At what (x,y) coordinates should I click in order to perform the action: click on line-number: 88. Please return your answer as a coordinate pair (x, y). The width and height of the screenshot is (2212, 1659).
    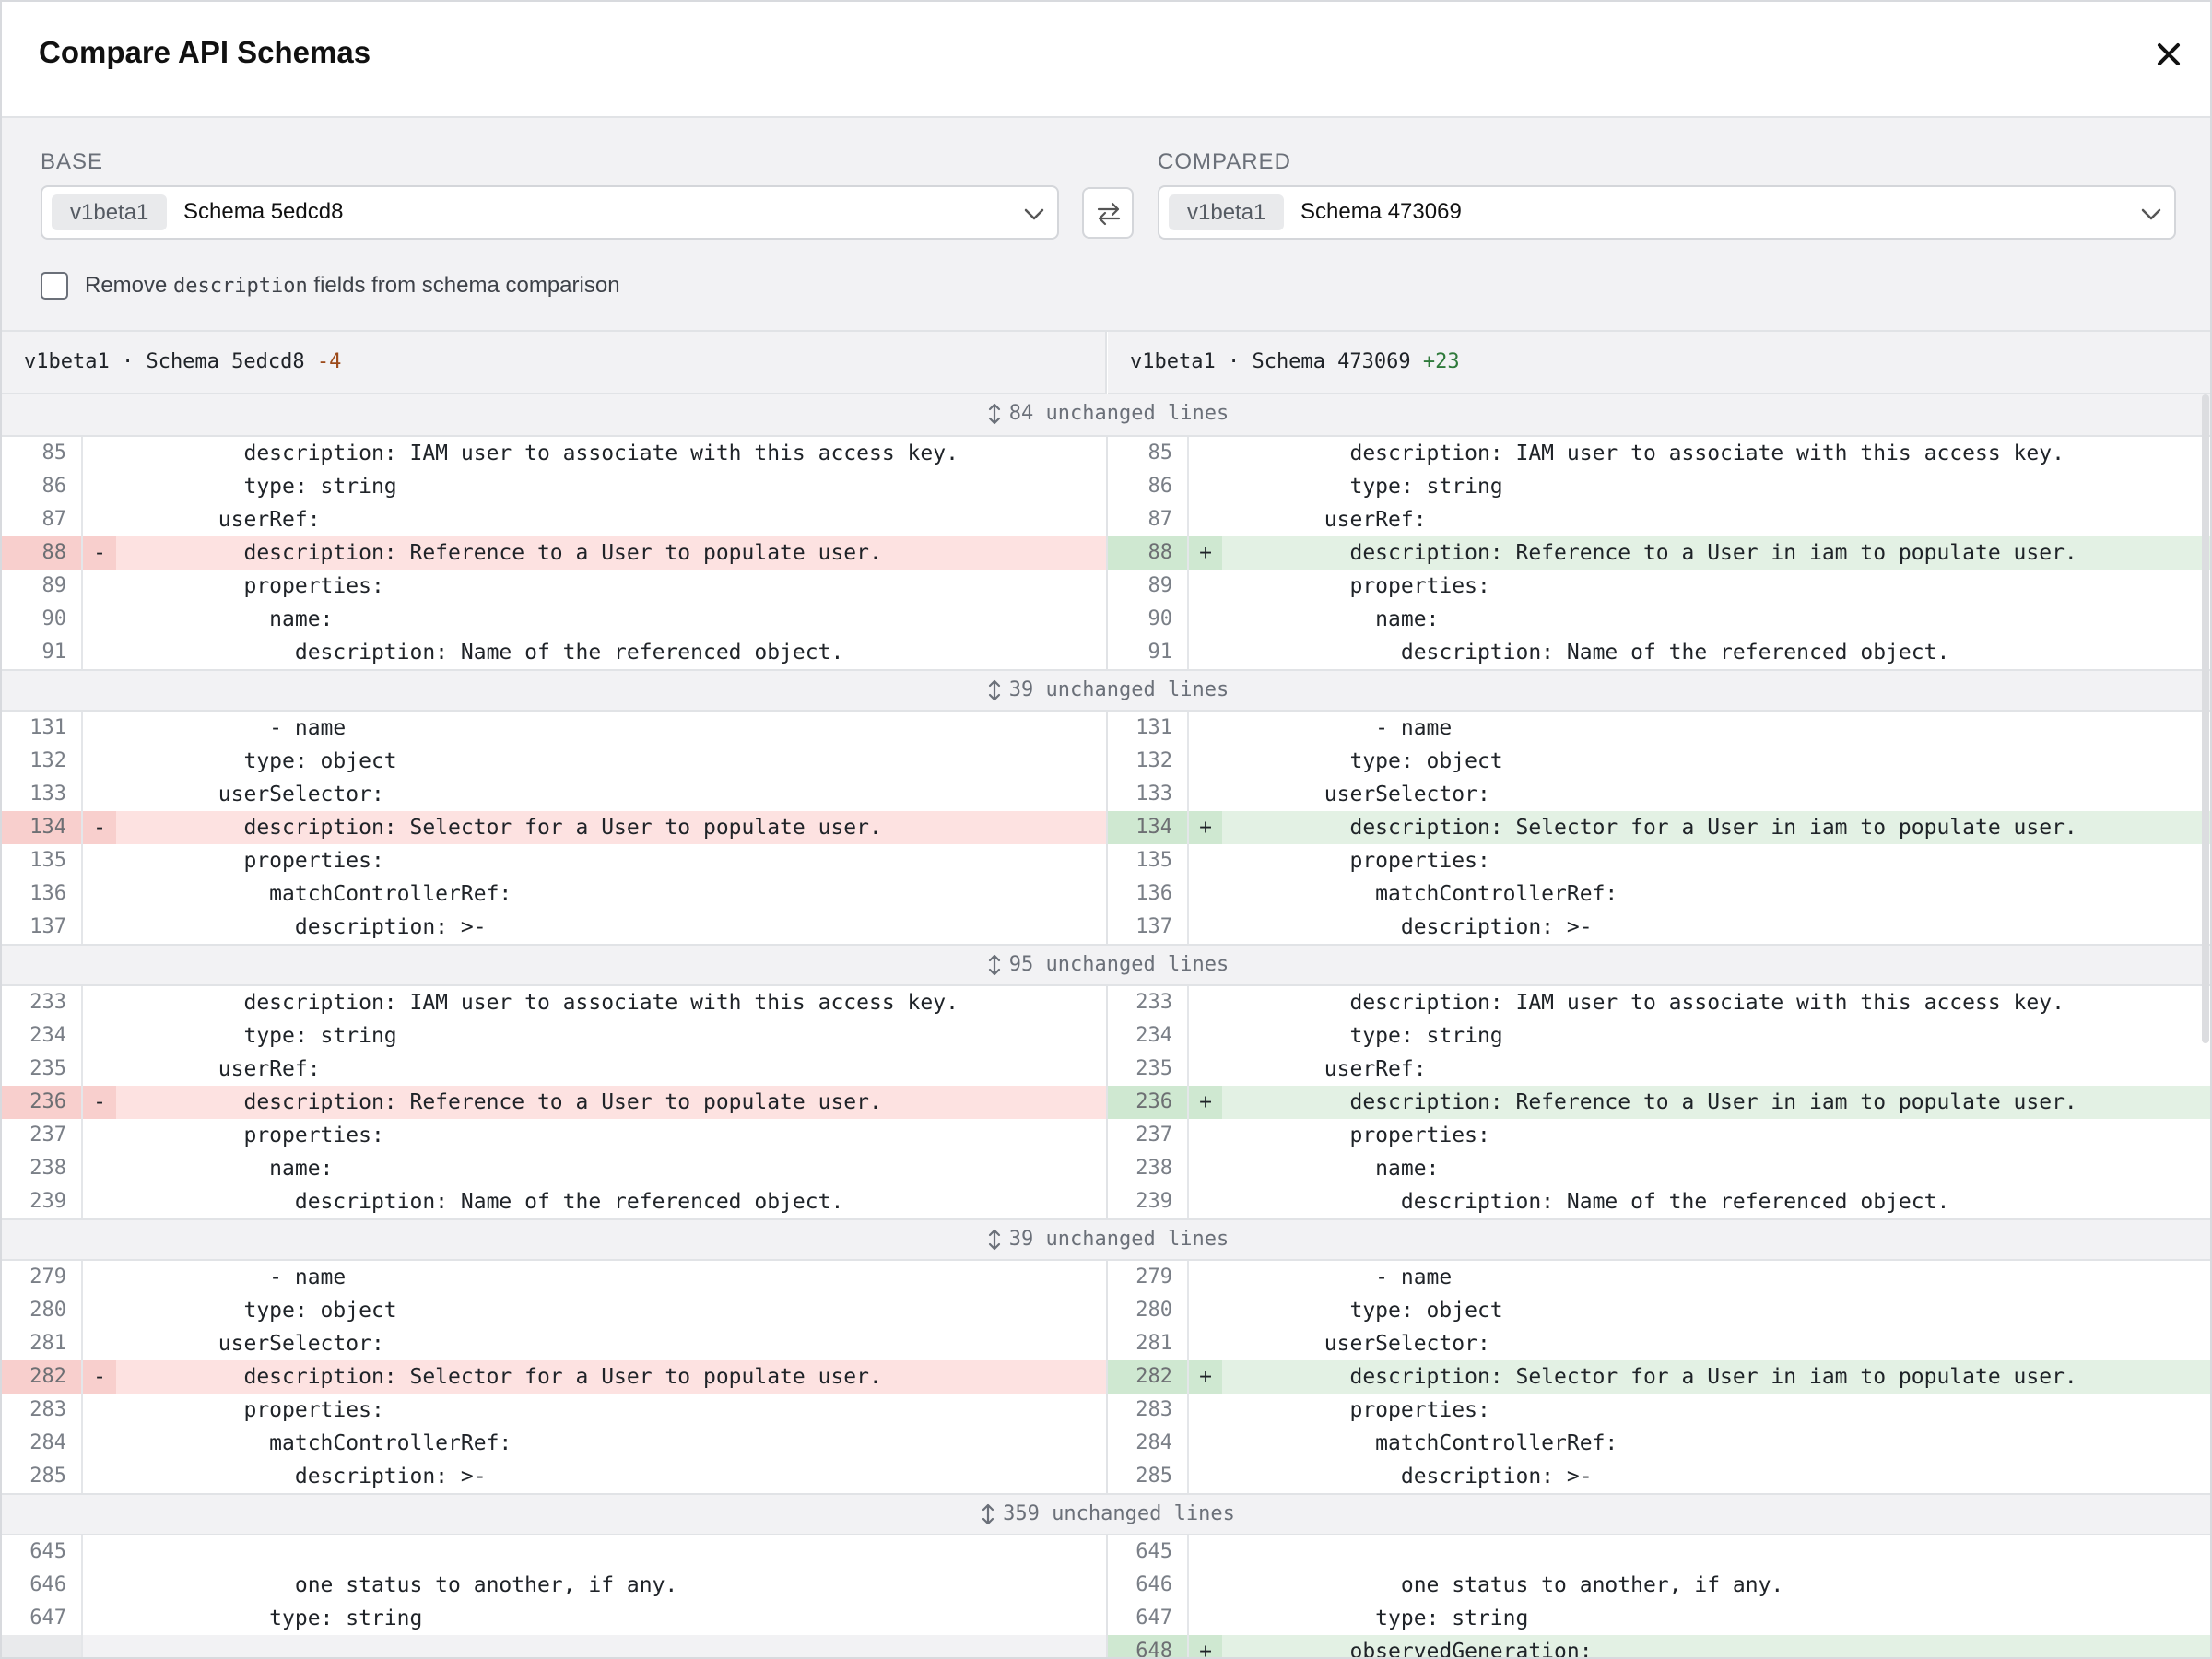
    Looking at the image, I should click on (42, 553).